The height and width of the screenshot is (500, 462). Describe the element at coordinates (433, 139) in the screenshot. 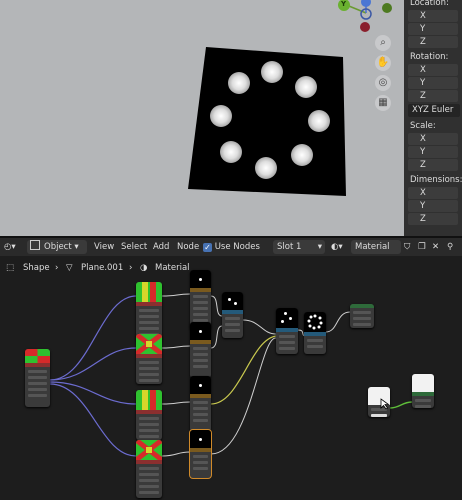

I see `scale-x-field: X` at that location.